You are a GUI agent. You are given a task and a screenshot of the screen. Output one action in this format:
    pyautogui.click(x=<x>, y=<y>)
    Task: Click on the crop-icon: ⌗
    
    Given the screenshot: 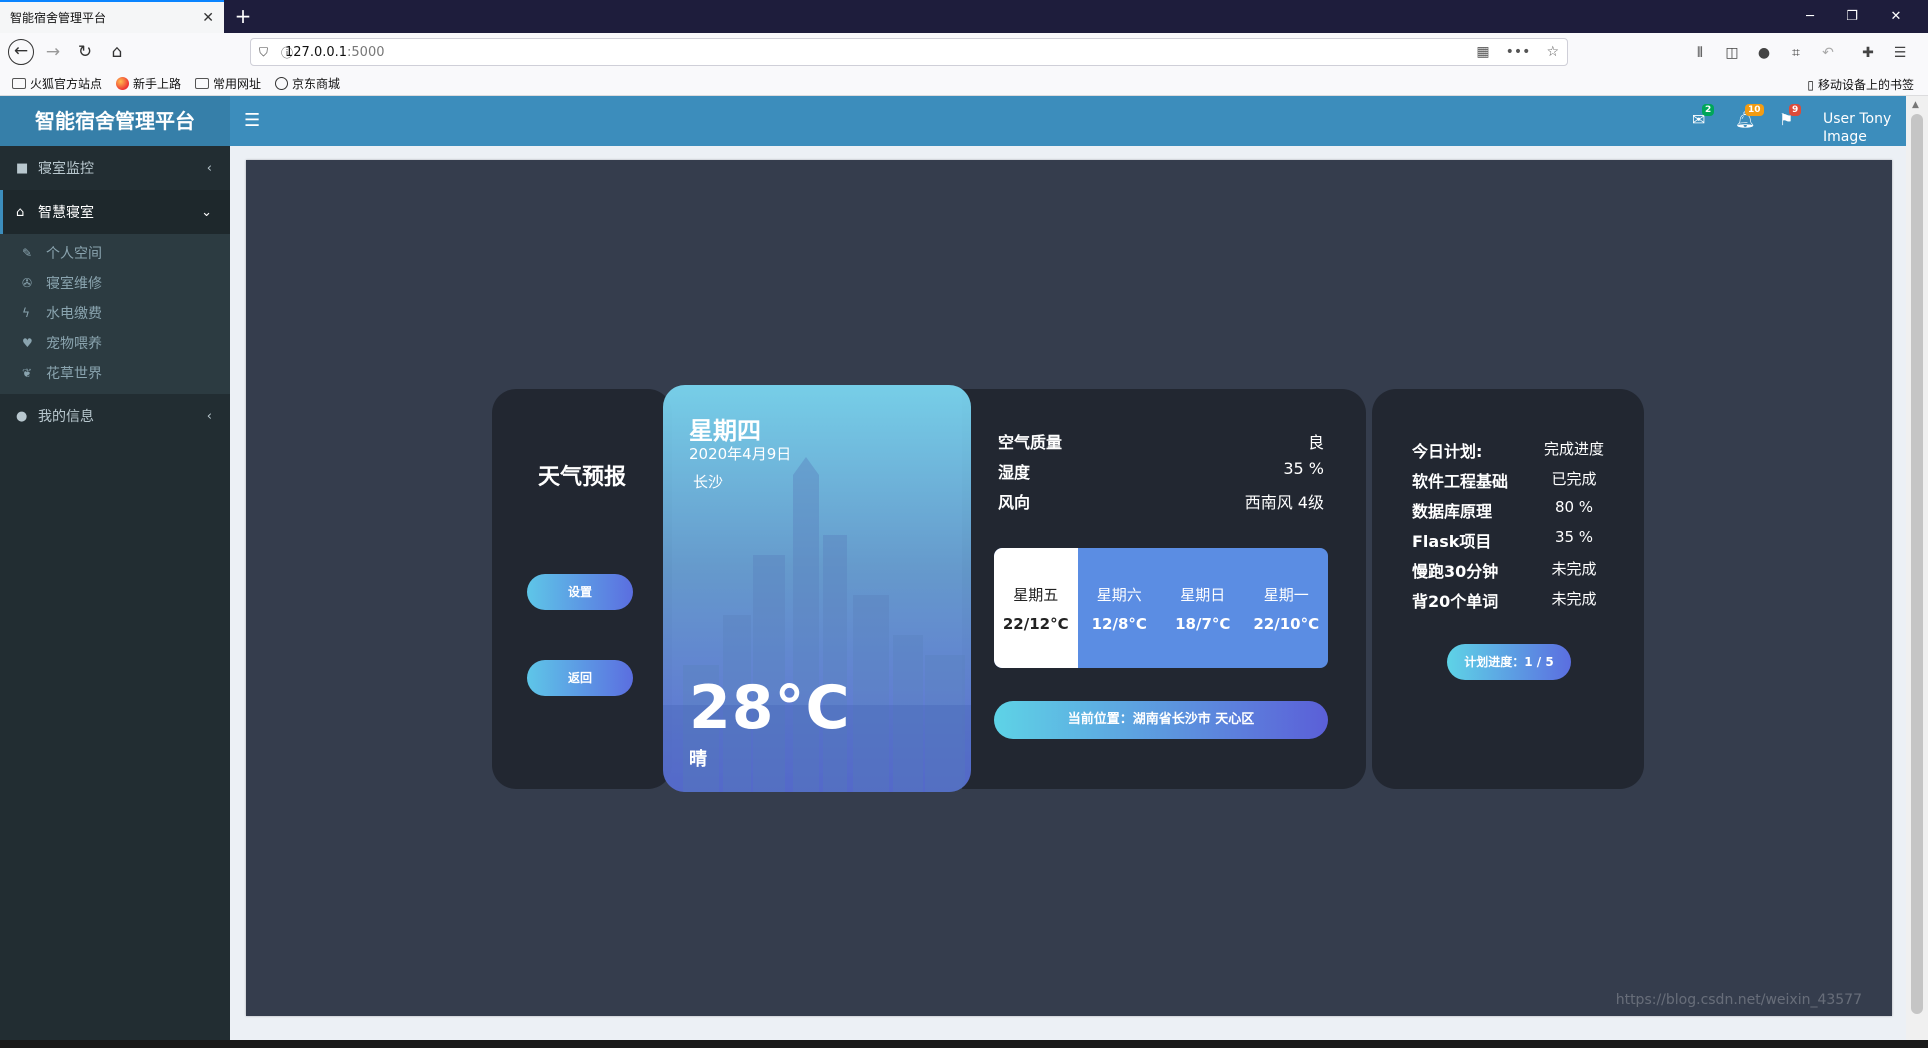 What is the action you would take?
    pyautogui.click(x=1796, y=53)
    